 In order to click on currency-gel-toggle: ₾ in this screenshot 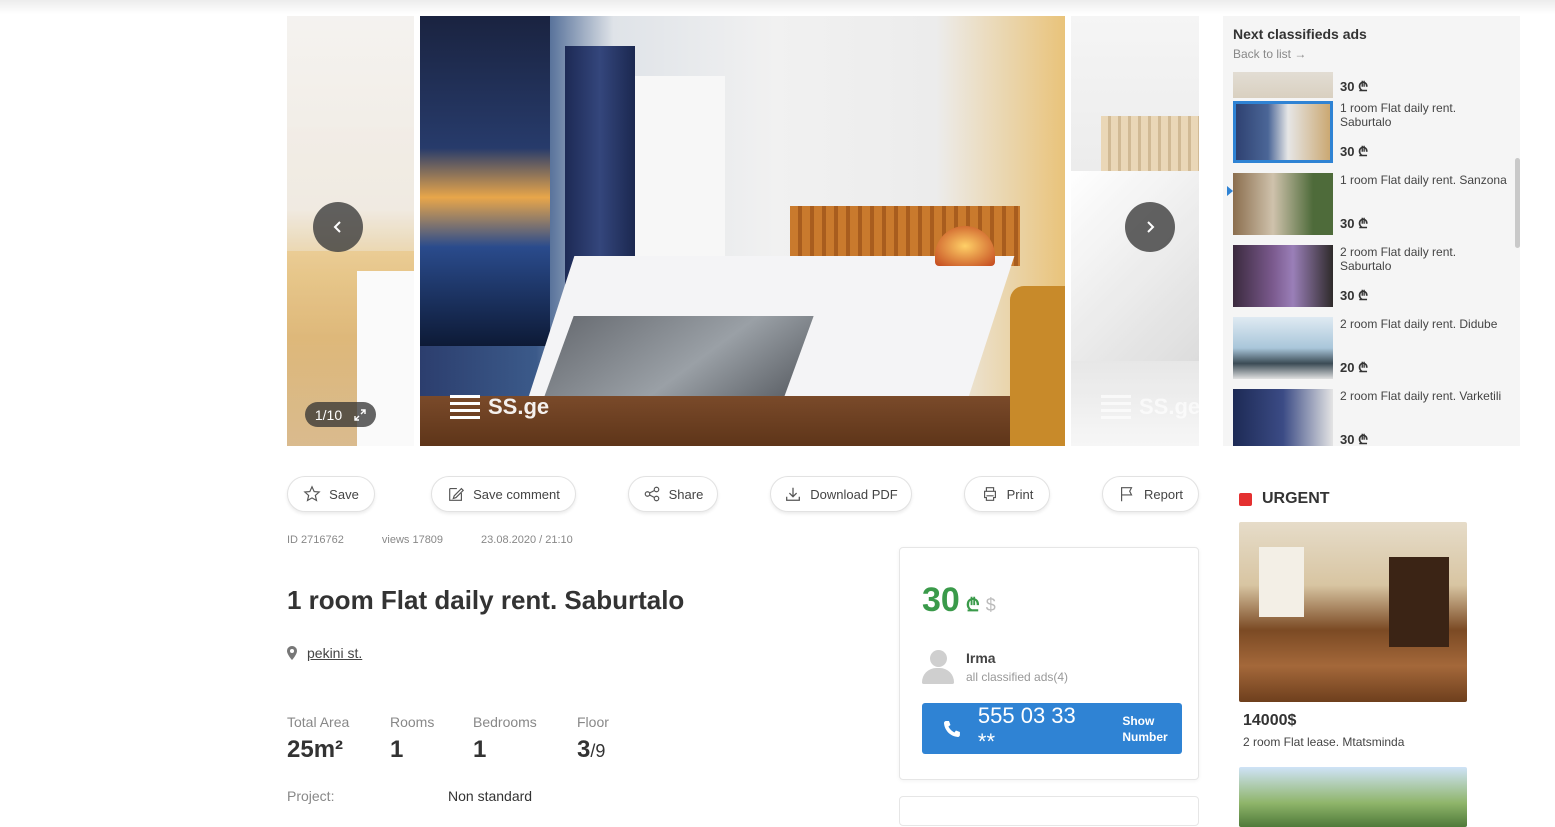, I will do `click(973, 605)`.